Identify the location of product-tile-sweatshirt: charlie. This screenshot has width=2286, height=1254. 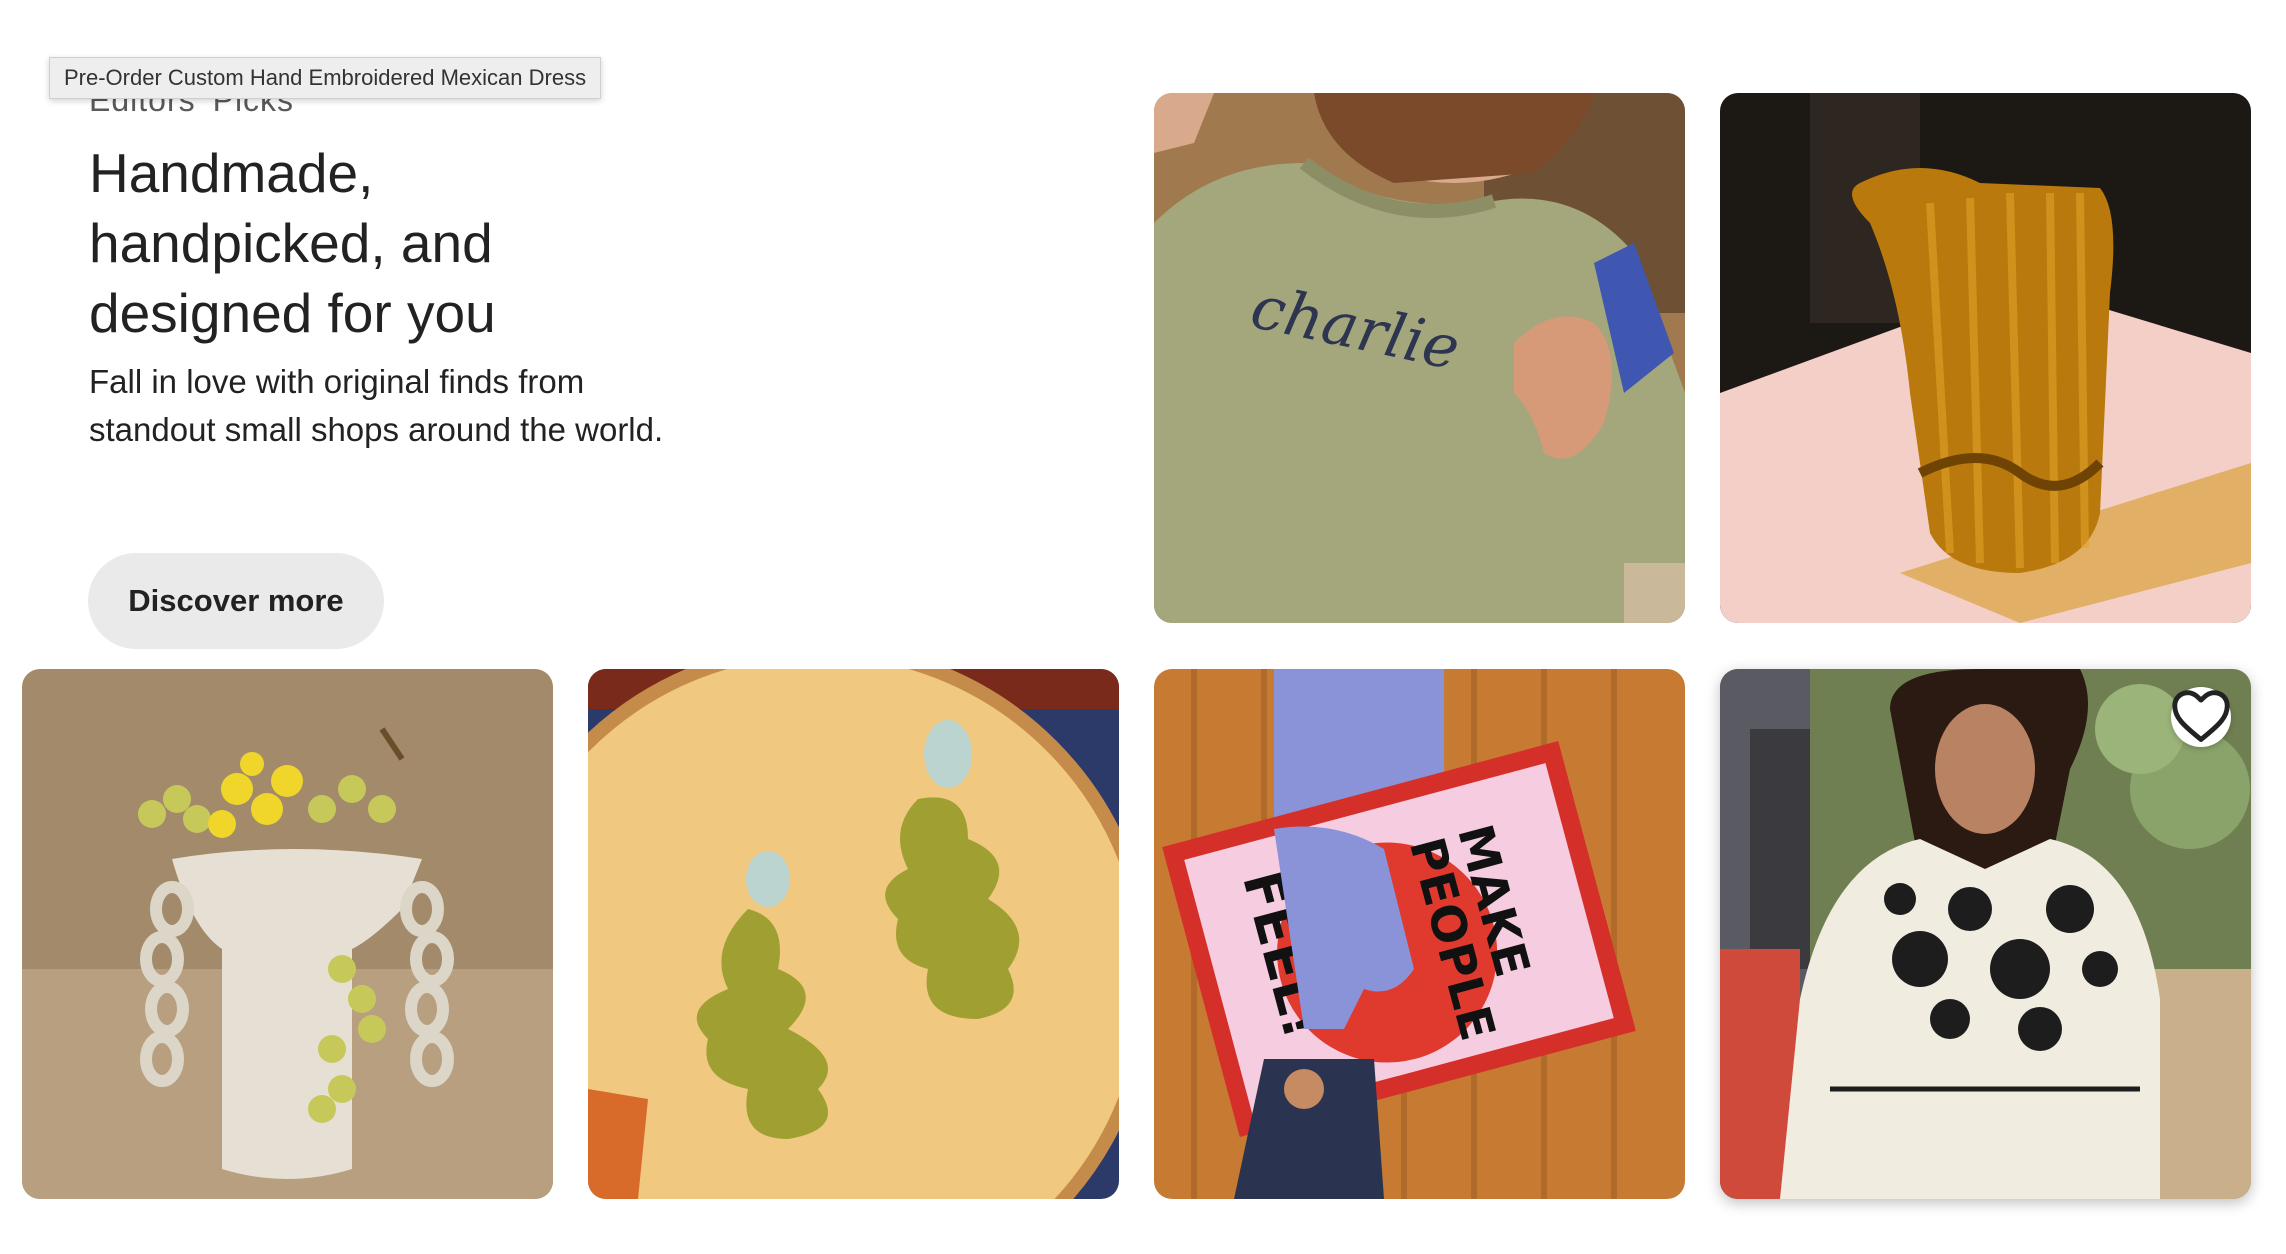
(1419, 358).